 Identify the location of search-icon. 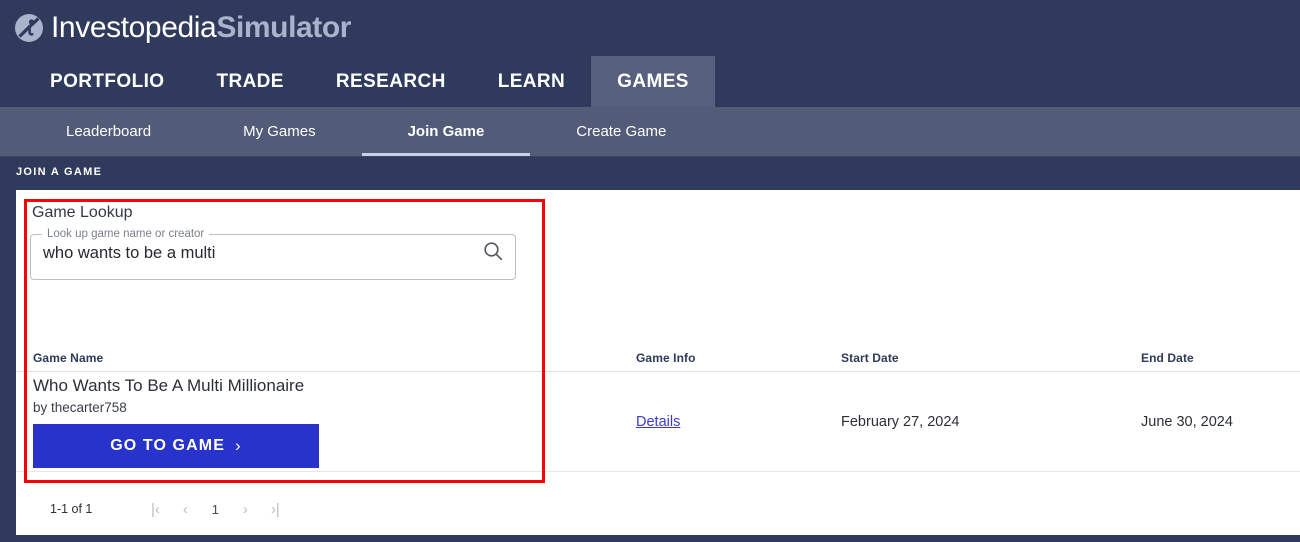
(493, 253).